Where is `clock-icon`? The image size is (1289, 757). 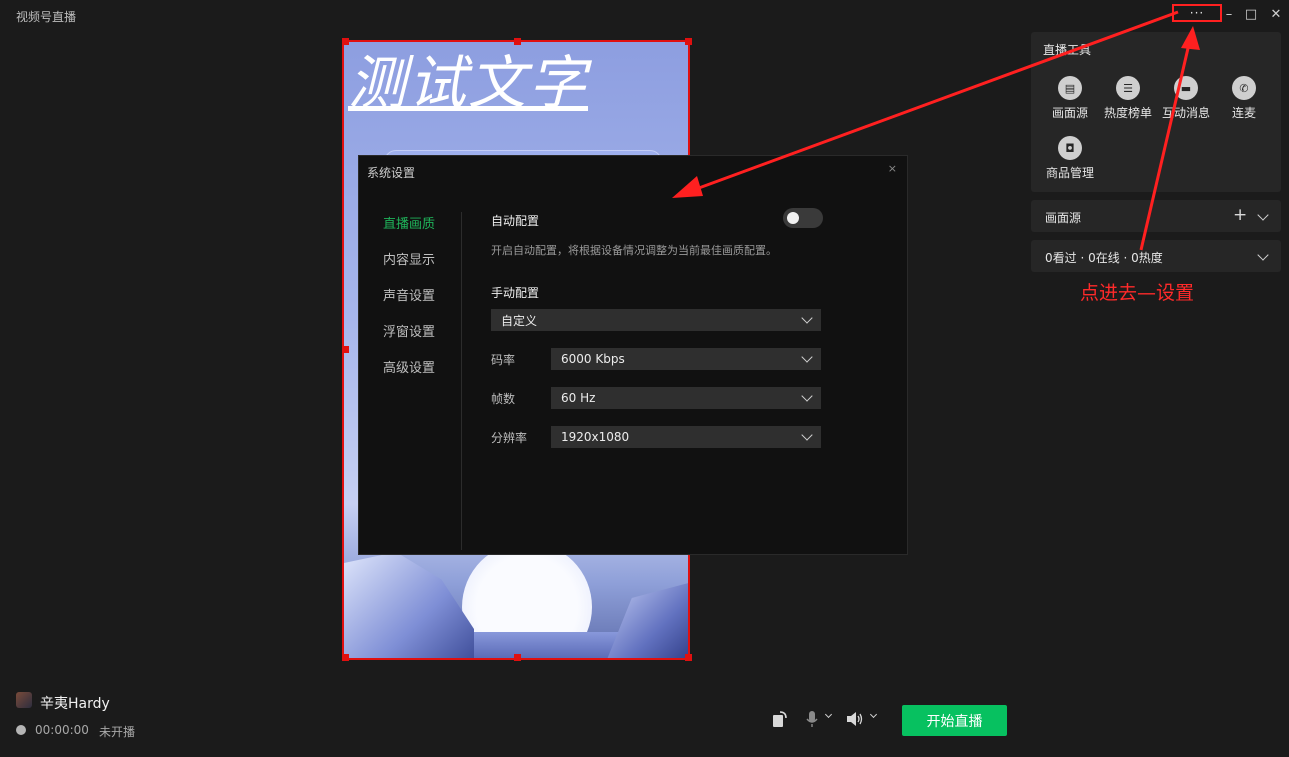
clock-icon is located at coordinates (21, 730).